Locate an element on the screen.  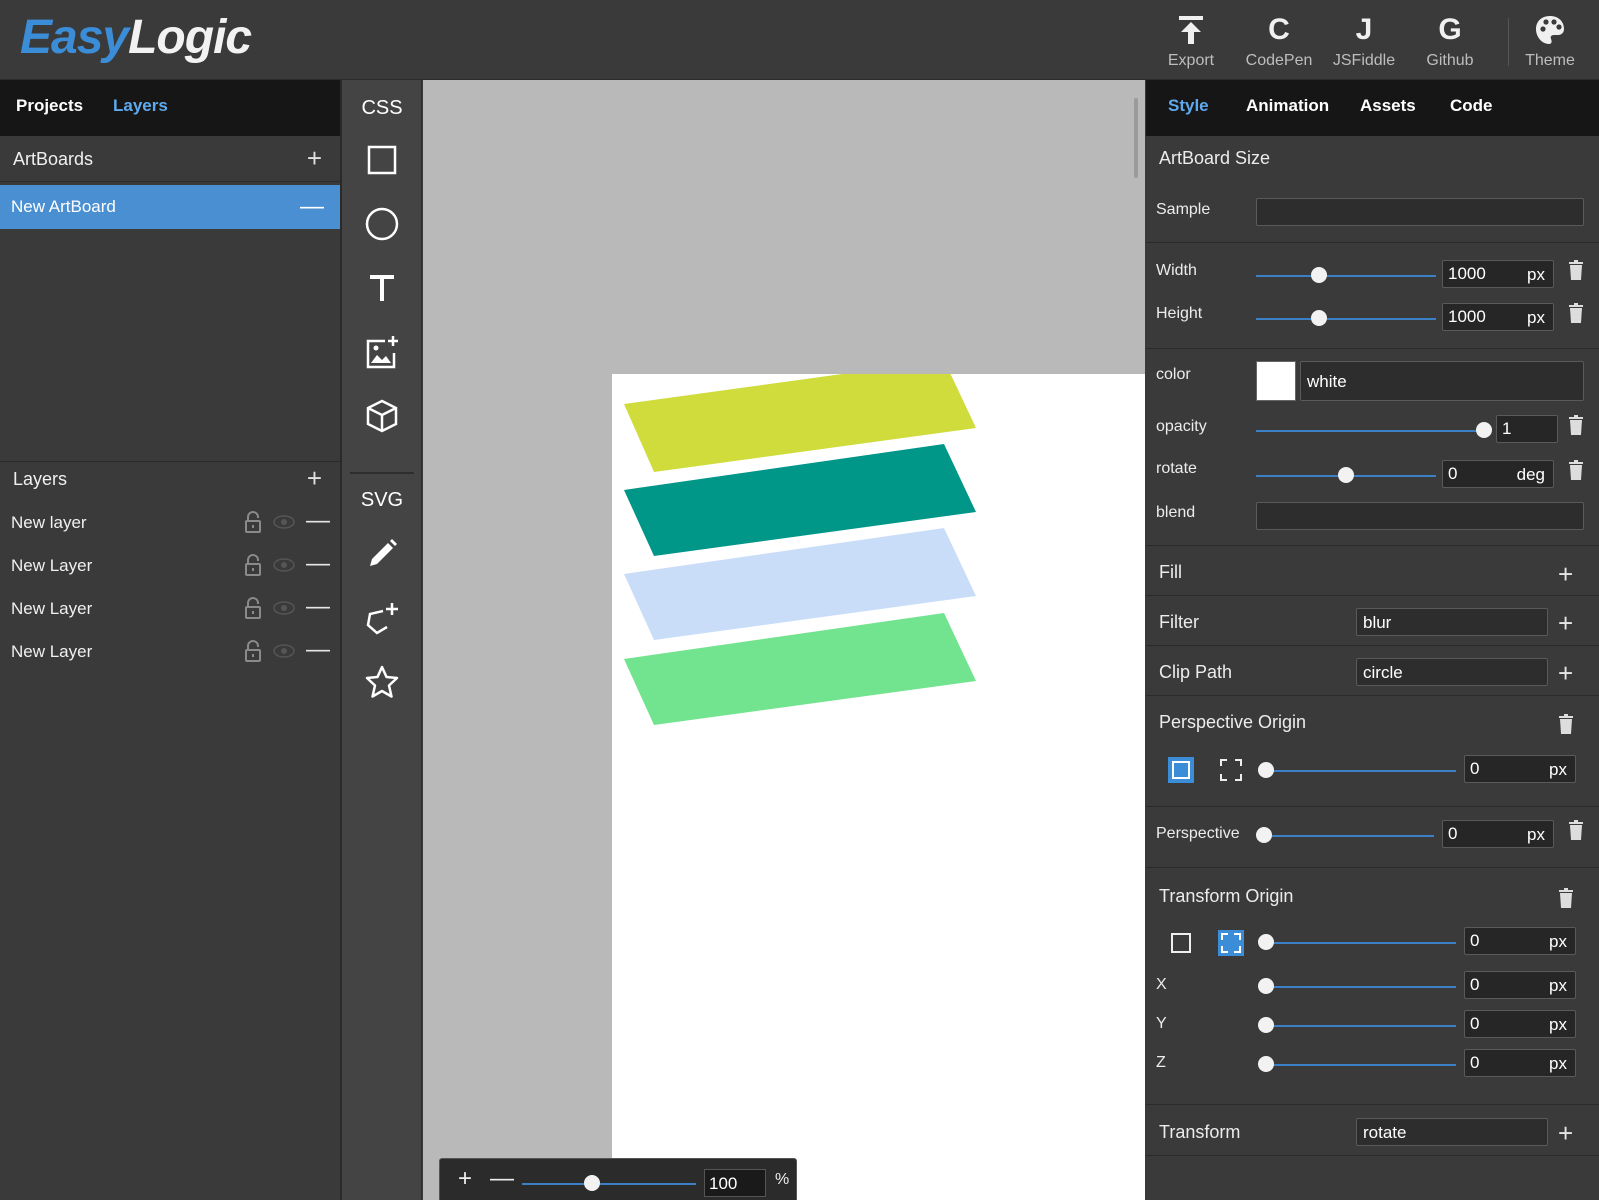
x-input: 0 px is located at coordinates (1520, 985).